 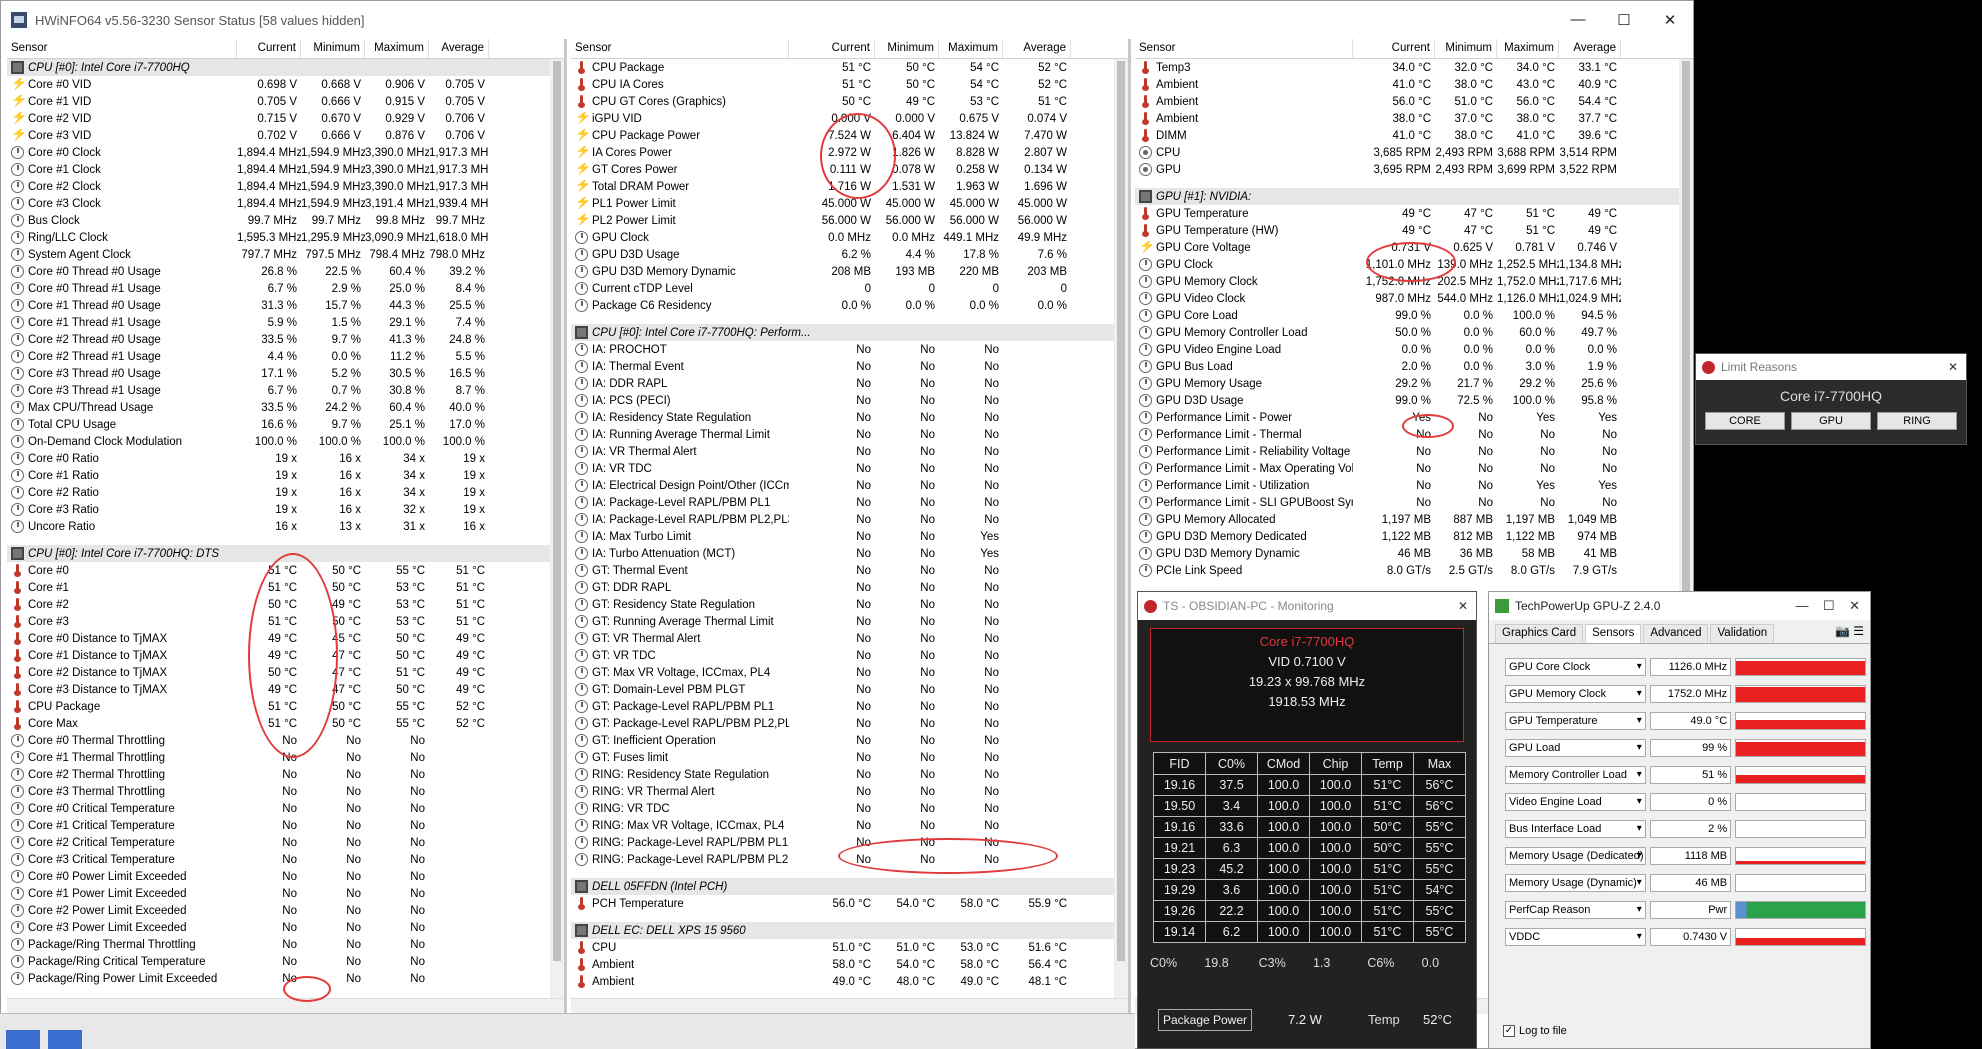 What do you see at coordinates (849, 706) in the screenshot?
I see `sensor-row: GT: Package-Level RAPL/PBM PL1 No No No` at bounding box center [849, 706].